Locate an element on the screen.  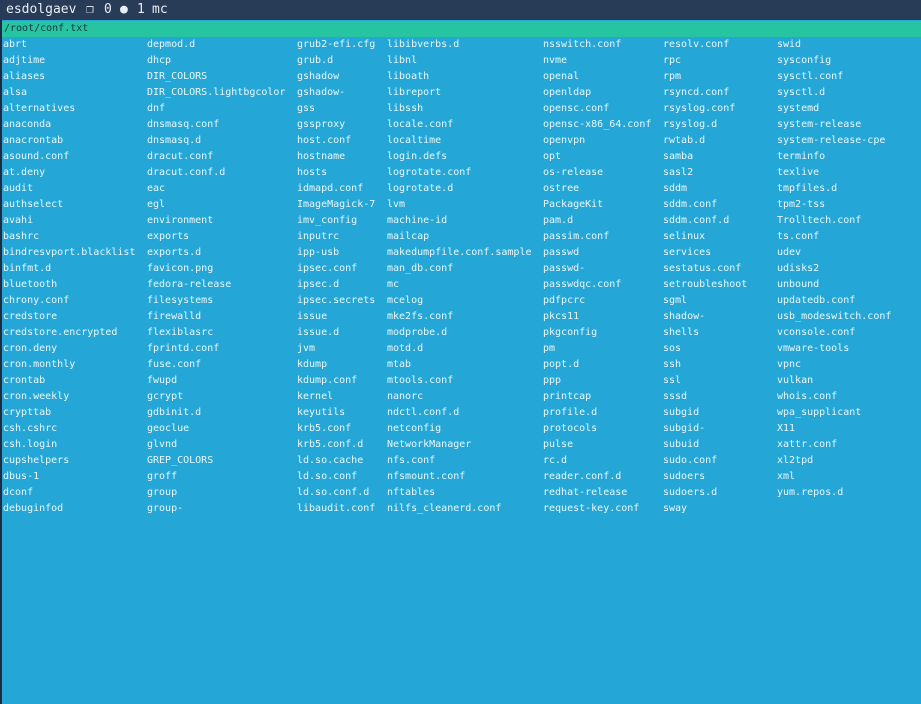
list-item: favicon.png is located at coordinates (216, 269).